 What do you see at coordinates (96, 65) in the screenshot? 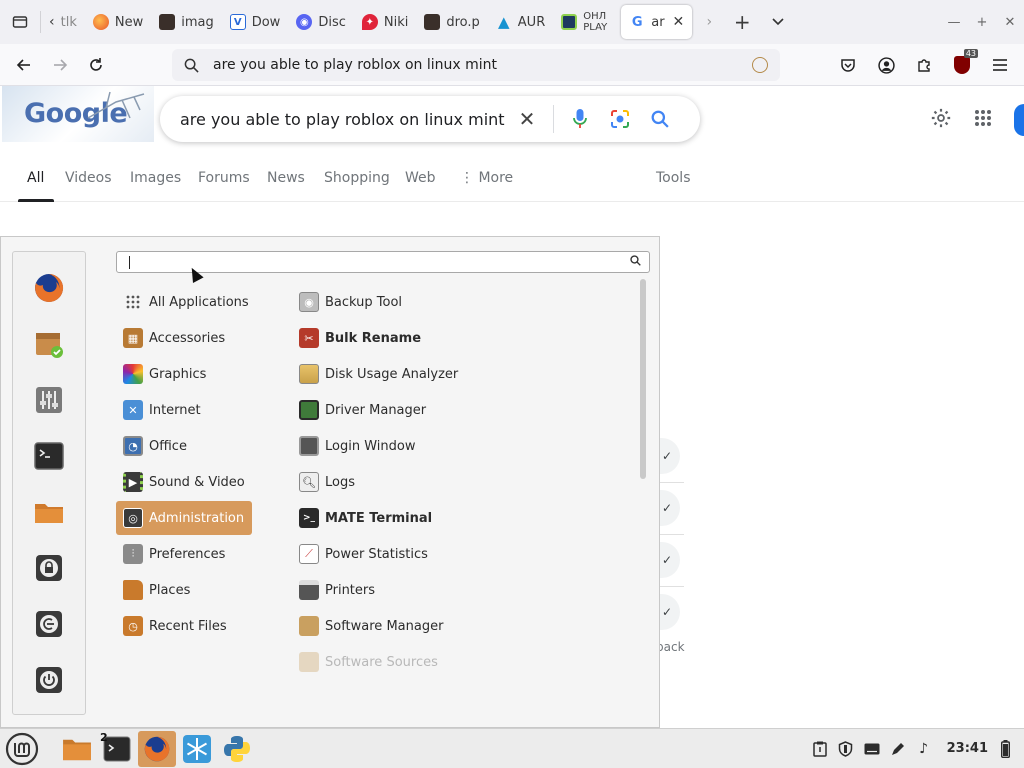
I see `reload-button` at bounding box center [96, 65].